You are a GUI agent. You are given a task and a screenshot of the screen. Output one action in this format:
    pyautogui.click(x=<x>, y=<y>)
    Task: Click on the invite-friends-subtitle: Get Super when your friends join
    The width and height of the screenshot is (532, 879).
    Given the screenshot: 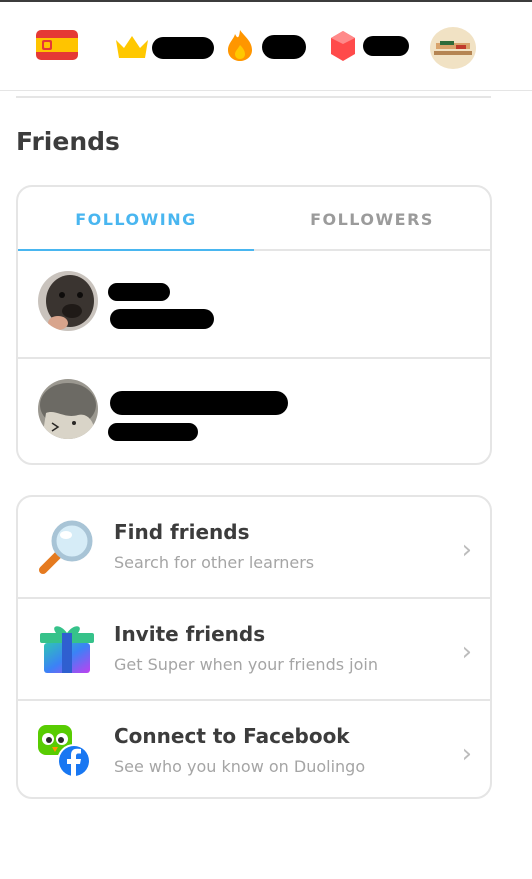 What is the action you would take?
    pyautogui.click(x=246, y=664)
    